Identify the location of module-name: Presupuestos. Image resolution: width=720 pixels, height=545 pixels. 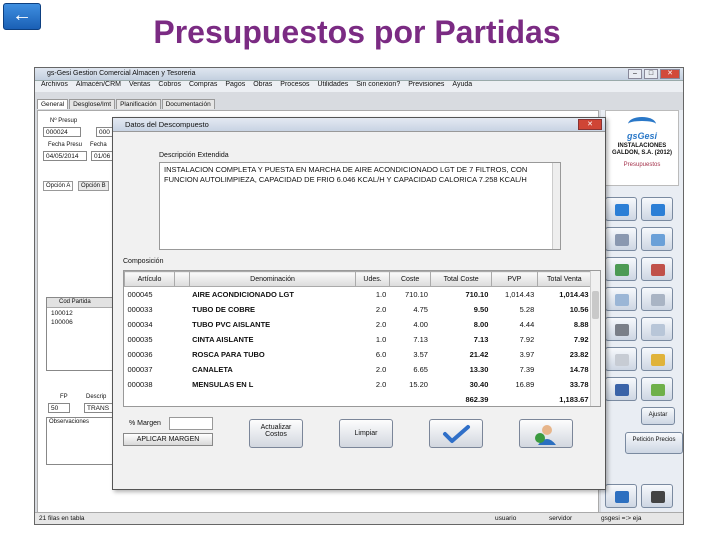
(642, 165).